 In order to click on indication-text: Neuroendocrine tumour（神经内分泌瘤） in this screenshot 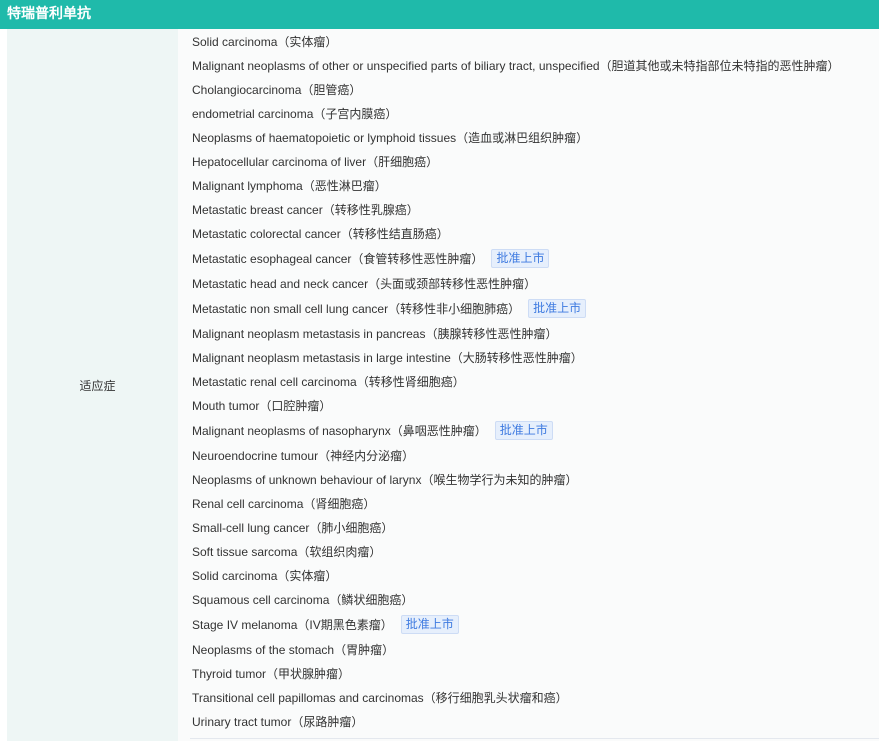, I will do `click(303, 455)`.